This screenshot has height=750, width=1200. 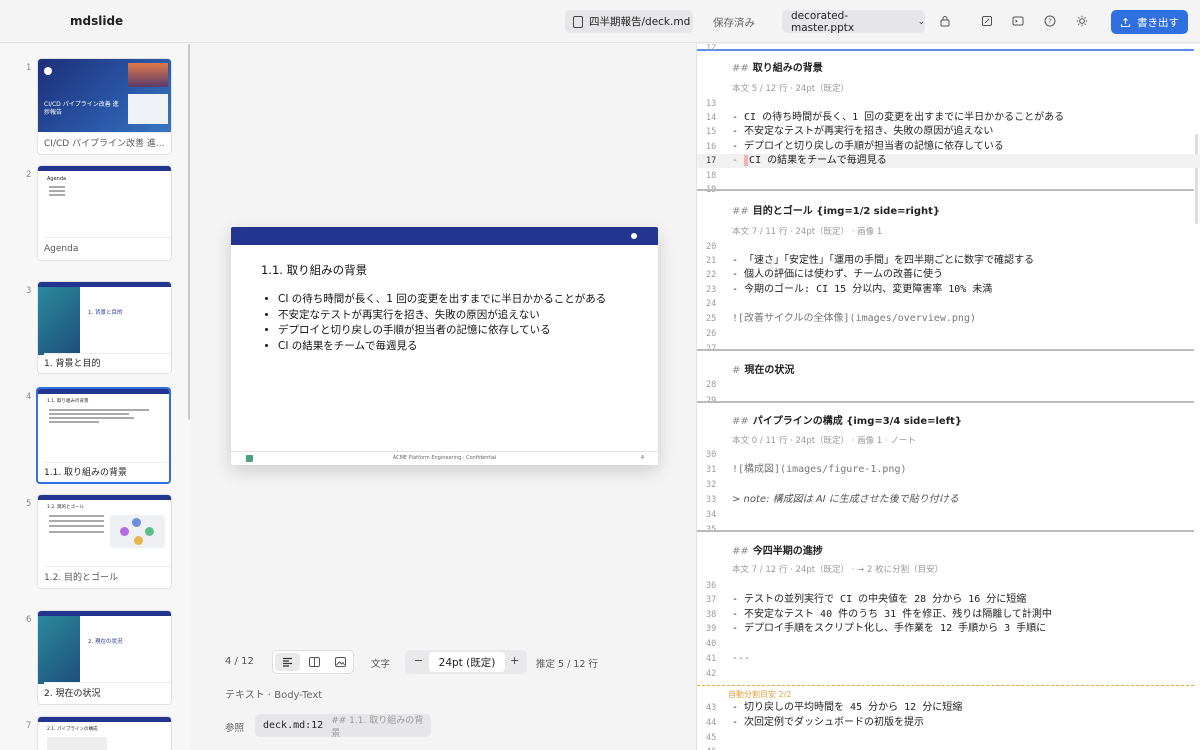 I want to click on editor-line: 36, so click(x=711, y=586).